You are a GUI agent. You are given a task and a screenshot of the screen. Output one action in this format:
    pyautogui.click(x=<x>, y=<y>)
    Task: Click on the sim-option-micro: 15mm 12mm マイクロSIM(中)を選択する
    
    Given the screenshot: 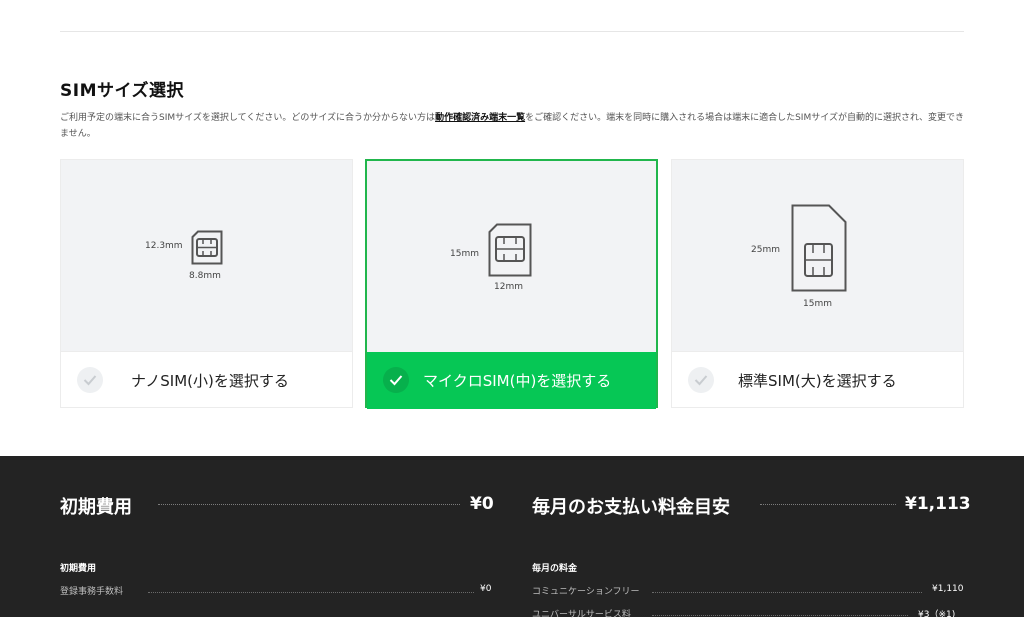 What is the action you would take?
    pyautogui.click(x=511, y=284)
    